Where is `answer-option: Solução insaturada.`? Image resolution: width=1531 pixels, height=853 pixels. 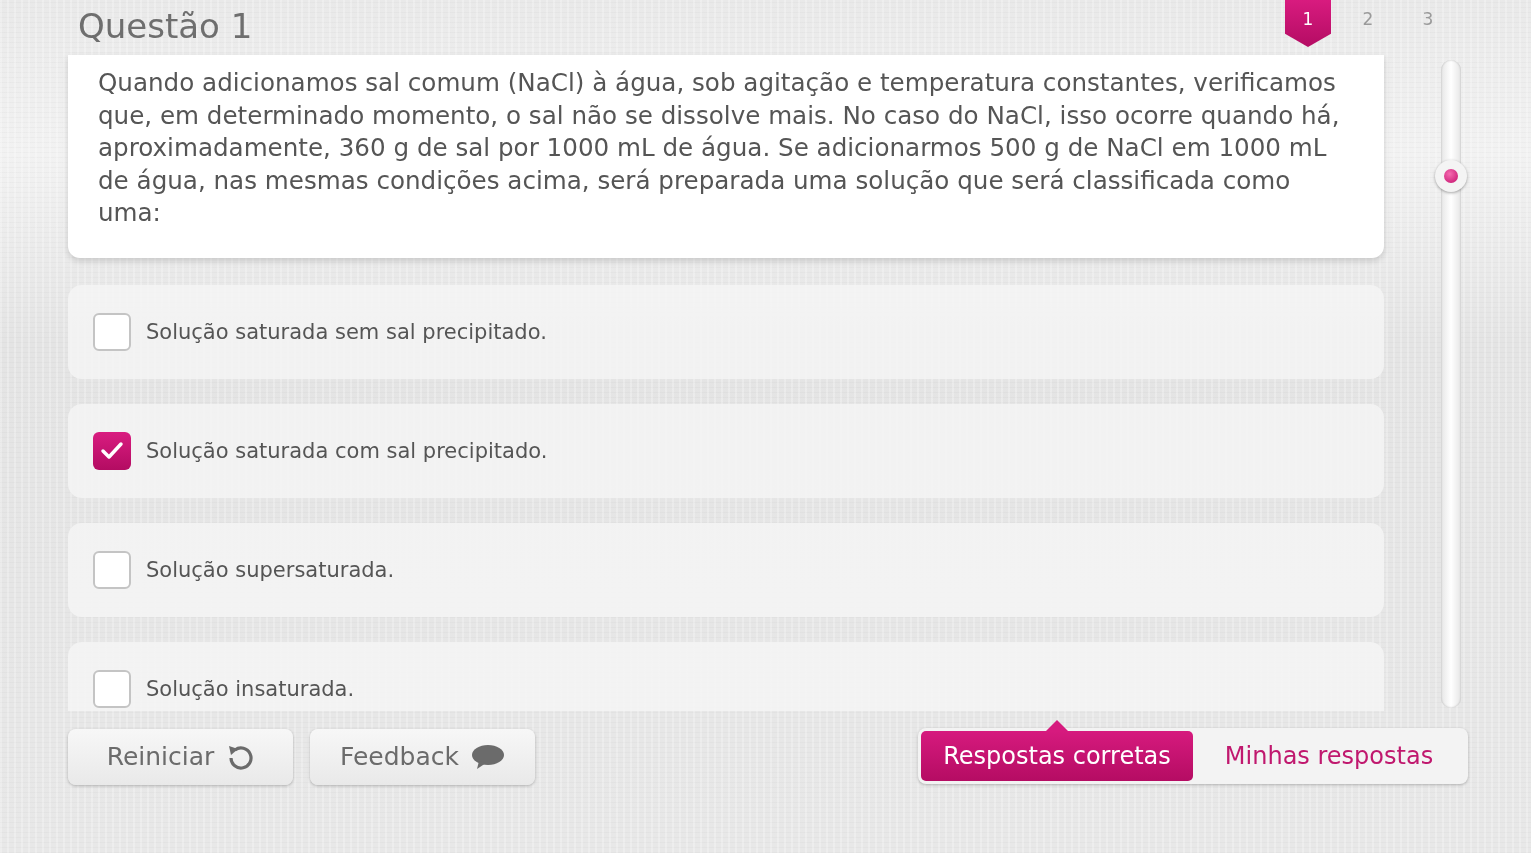
answer-option: Solução insaturada. is located at coordinates (726, 676).